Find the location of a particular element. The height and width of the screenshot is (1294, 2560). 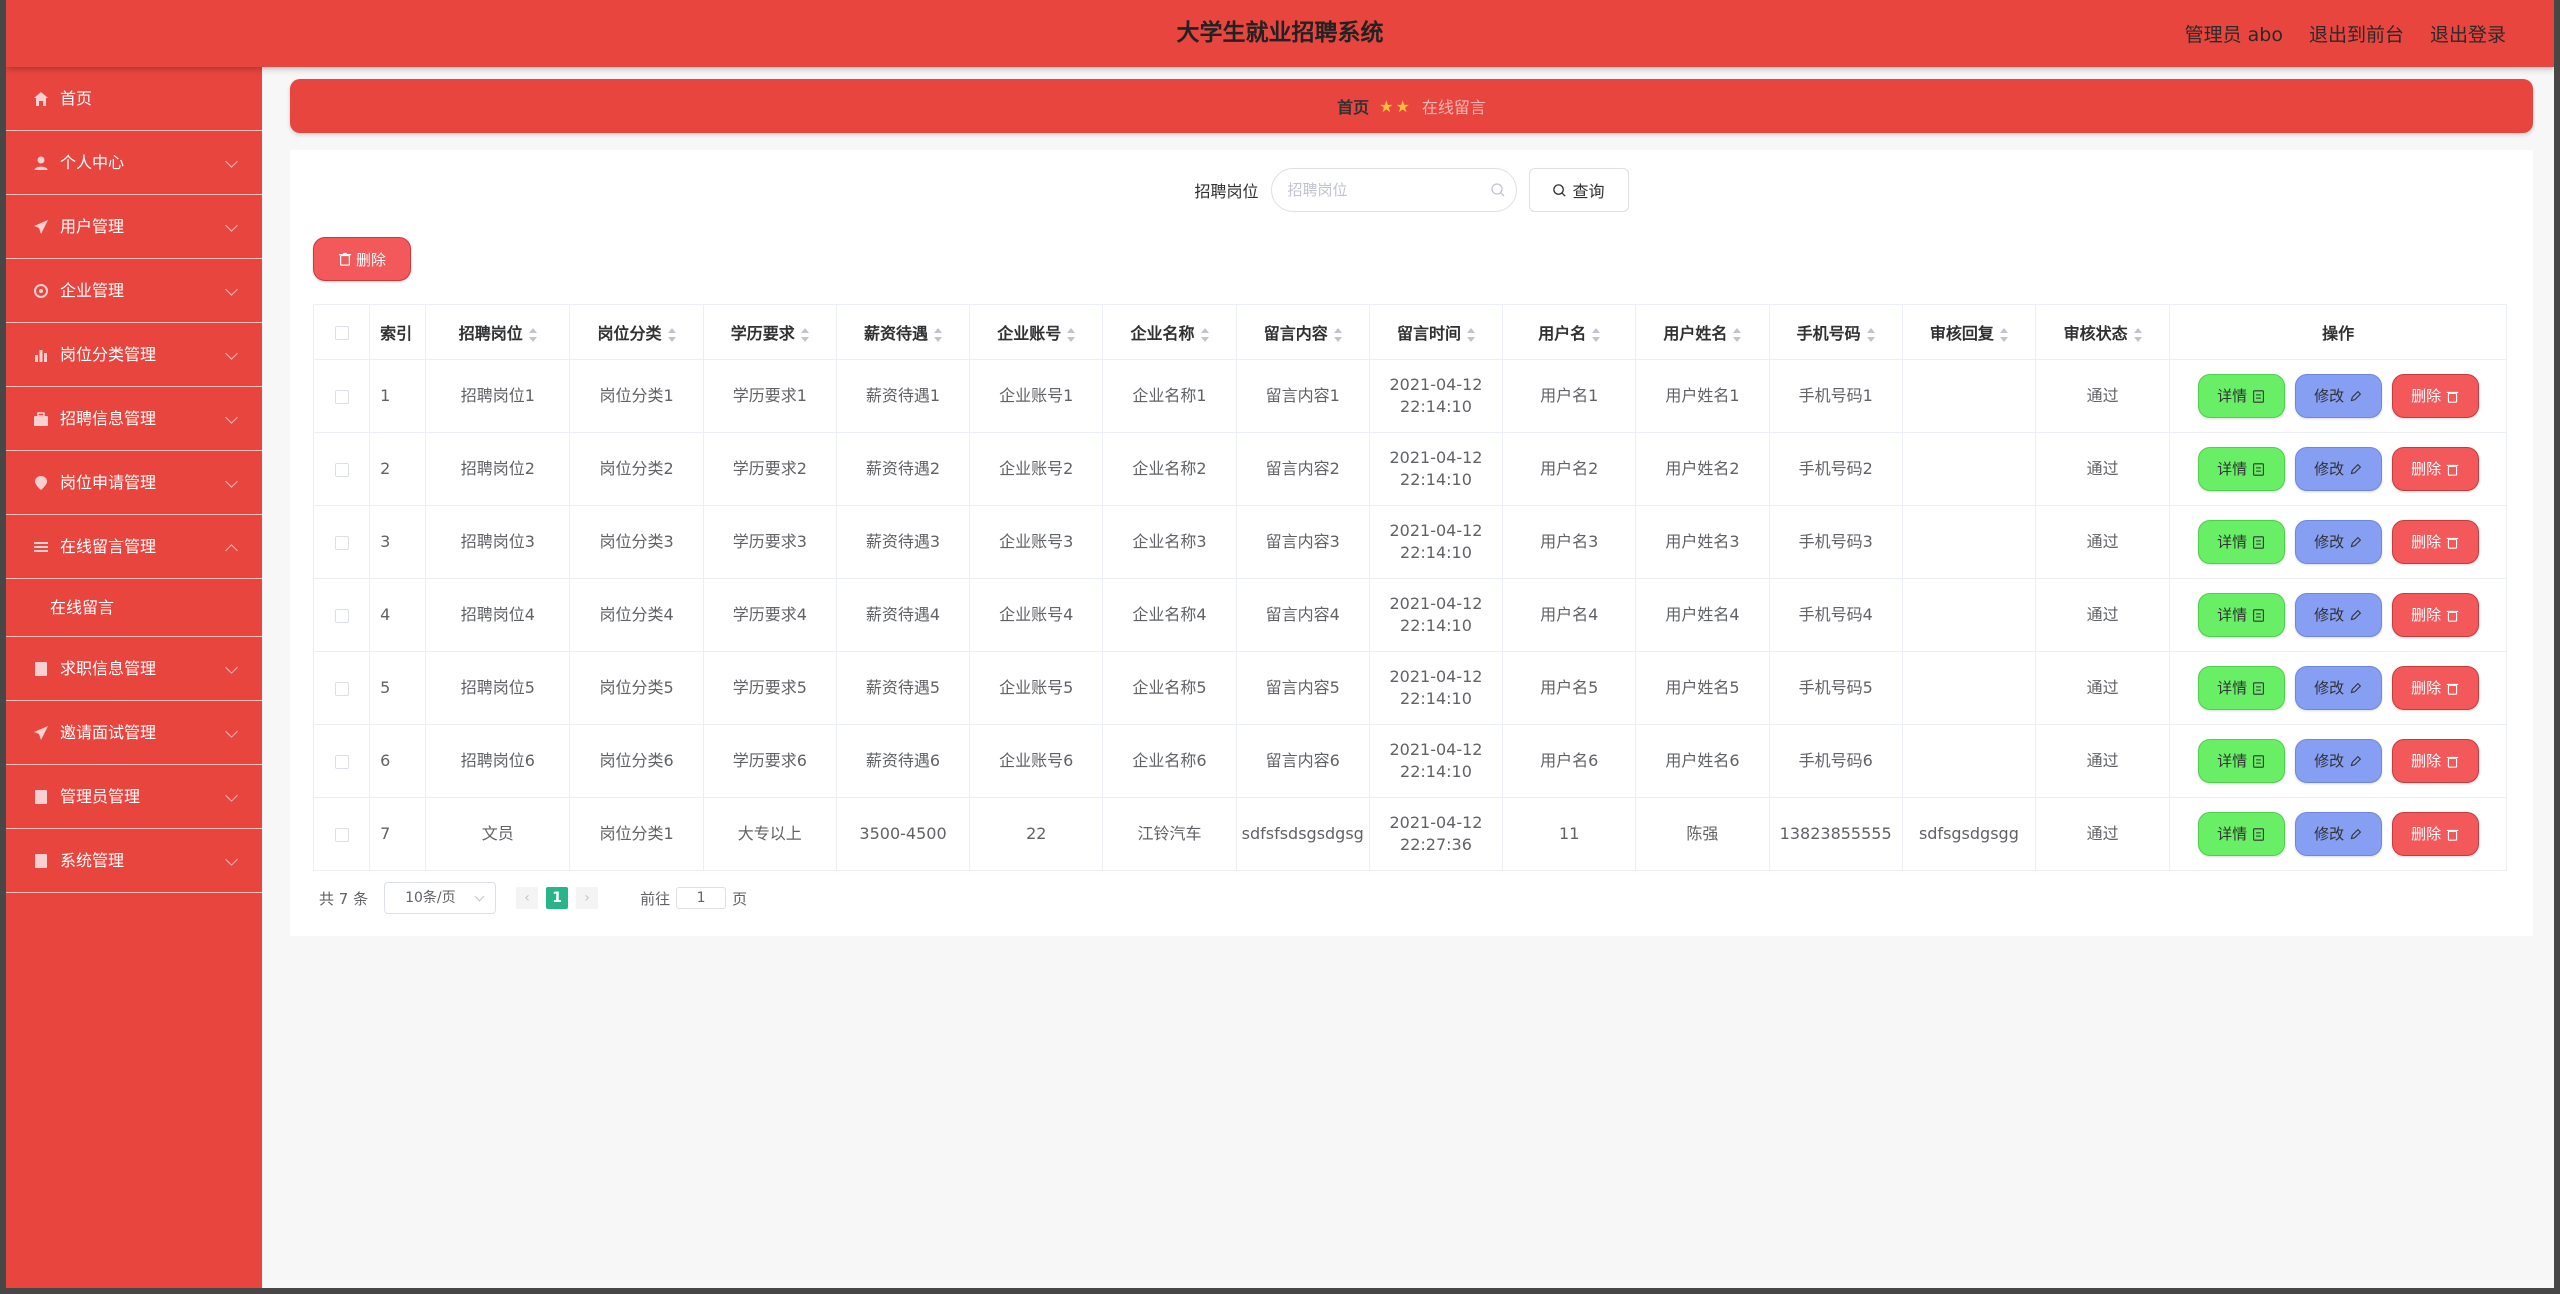

column-header-sortable: 用户姓名 is located at coordinates (1702, 332).